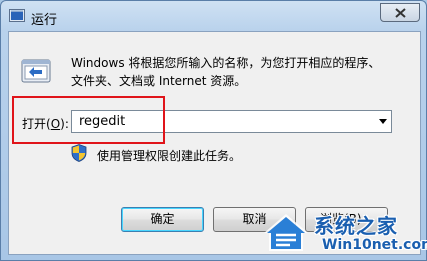 This screenshot has width=427, height=261. Describe the element at coordinates (383, 121) in the screenshot. I see `dropdown-arrow-icon` at that location.